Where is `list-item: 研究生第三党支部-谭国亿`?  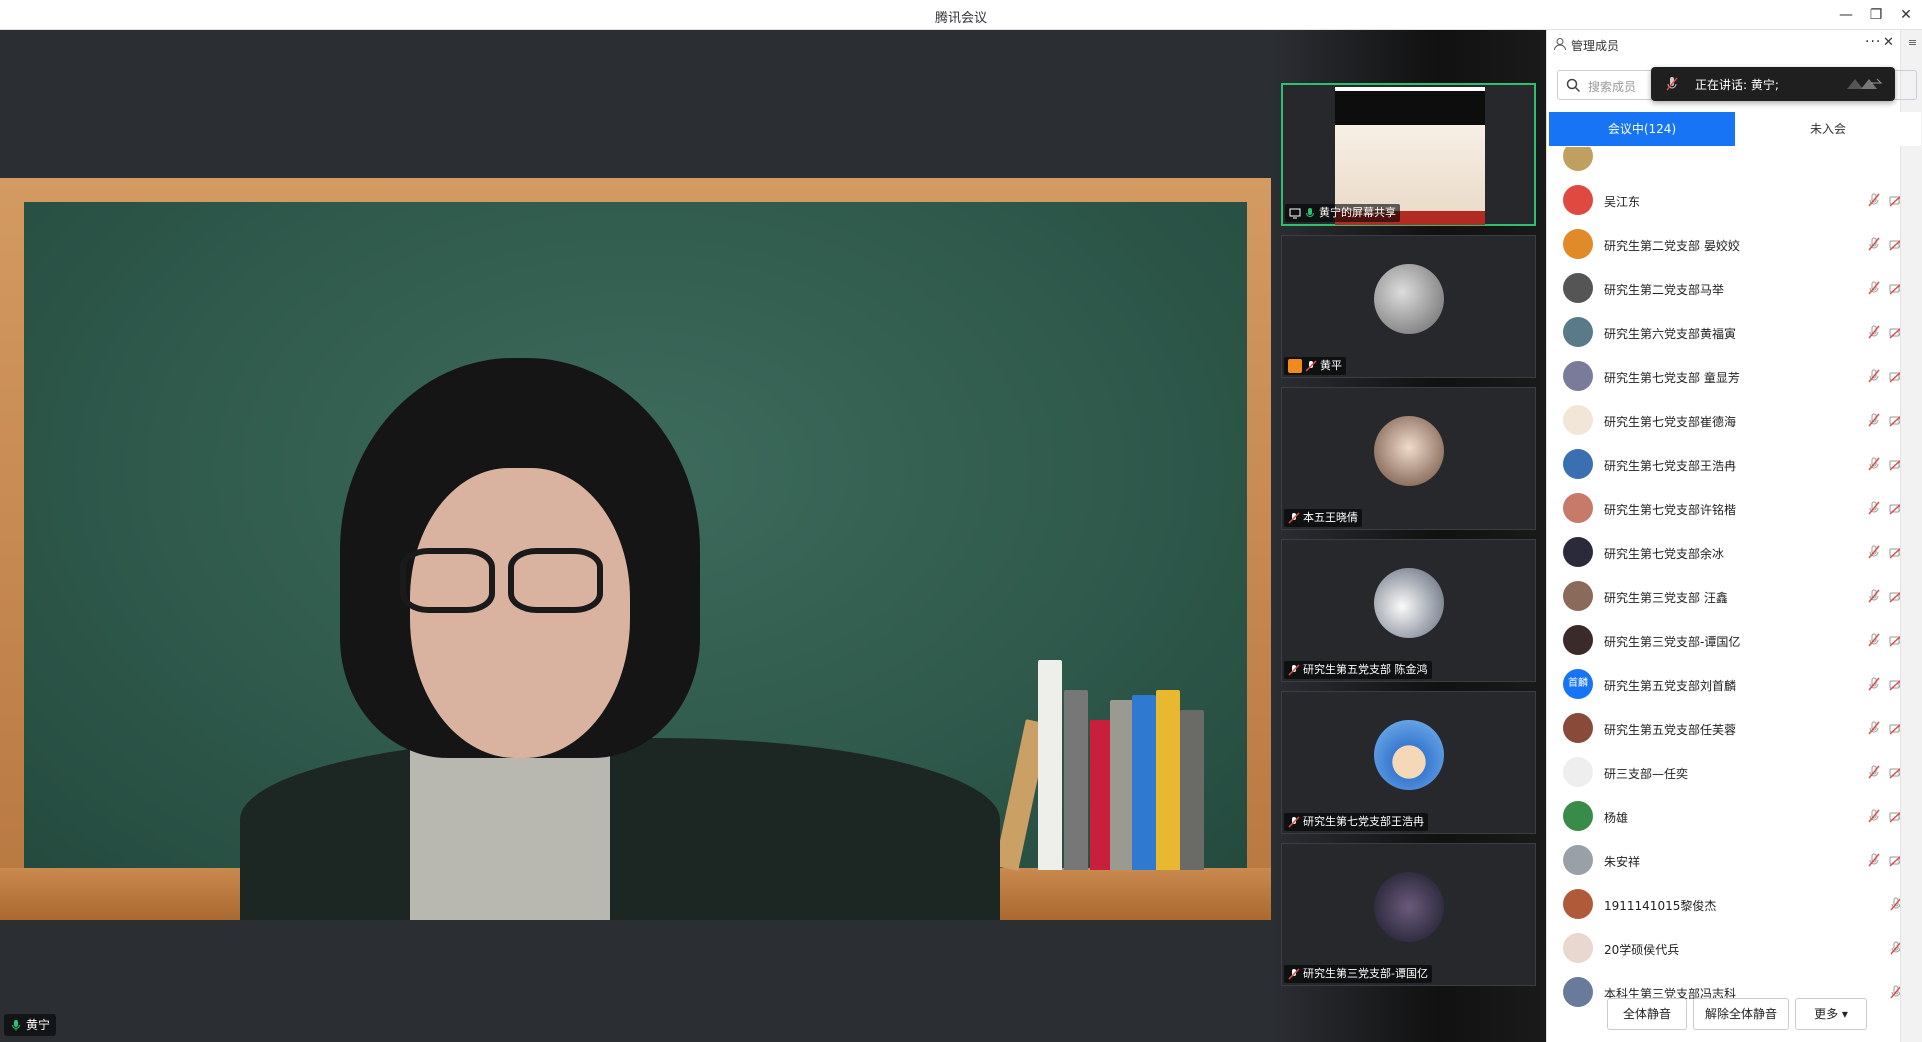 list-item: 研究生第三党支部-谭国亿 is located at coordinates (1723, 639).